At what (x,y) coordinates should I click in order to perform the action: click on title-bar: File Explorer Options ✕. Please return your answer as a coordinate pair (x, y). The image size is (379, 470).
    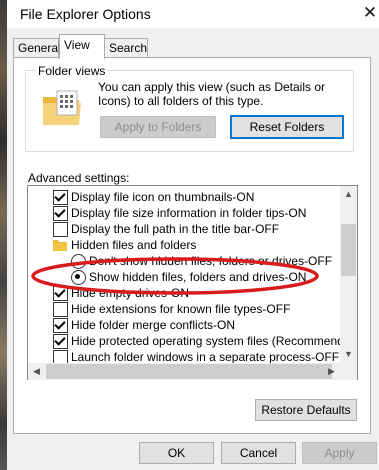
    Looking at the image, I should click on (193, 14).